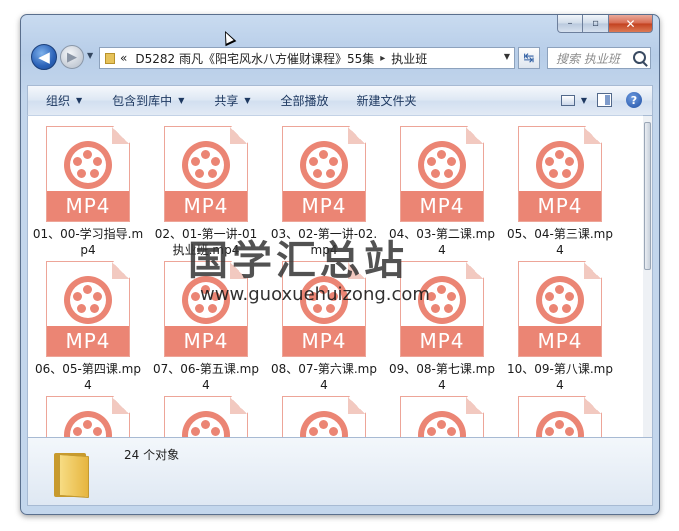 This screenshot has width=679, height=531. I want to click on address-bar: « D5282 雨凡《阳宅风水八方催财课程》55集 ▸ 执业班 ▼, so click(307, 58).